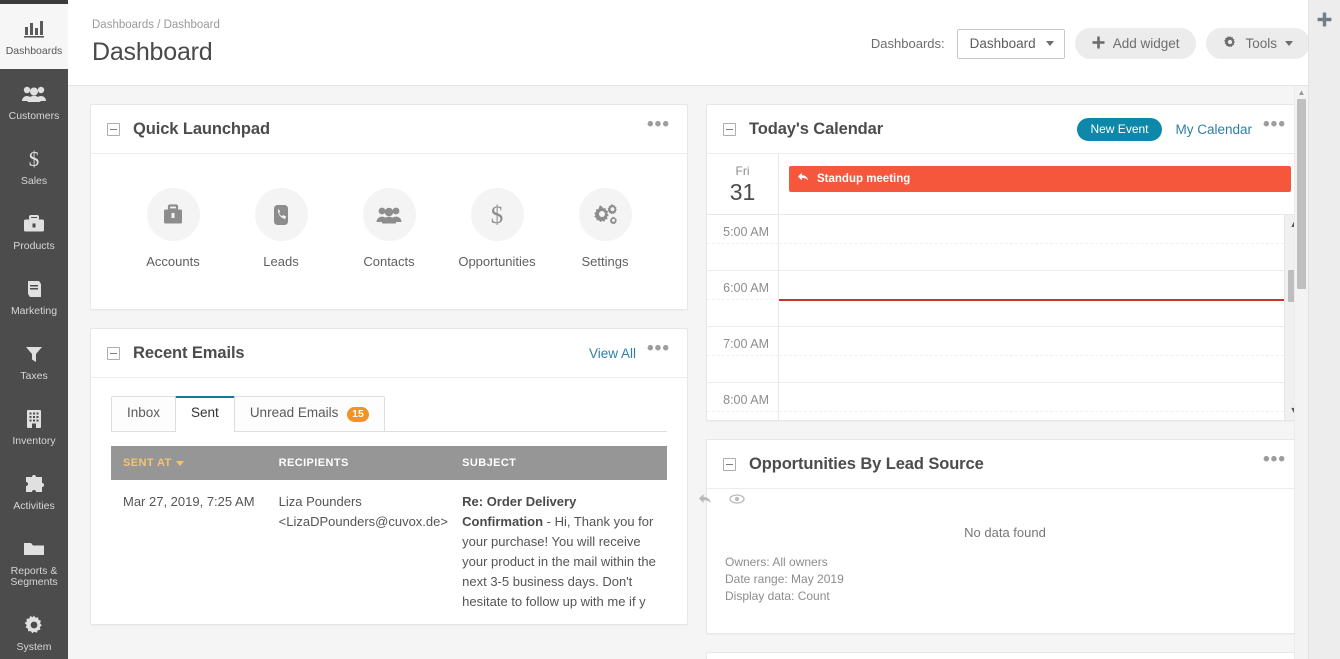  Describe the element at coordinates (34, 562) in the screenshot. I see `sidebar-item-reports-segments: Reports & Segments` at that location.